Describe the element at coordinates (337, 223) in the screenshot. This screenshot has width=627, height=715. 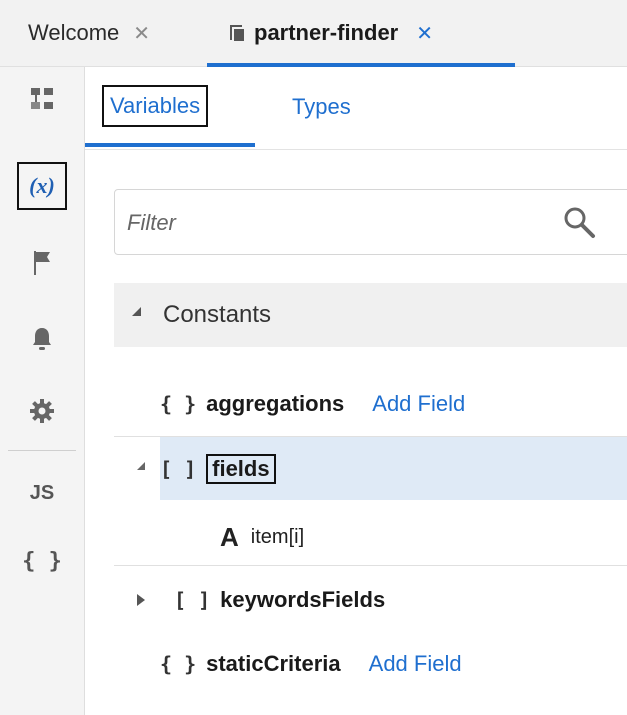
I see `filter-input` at that location.